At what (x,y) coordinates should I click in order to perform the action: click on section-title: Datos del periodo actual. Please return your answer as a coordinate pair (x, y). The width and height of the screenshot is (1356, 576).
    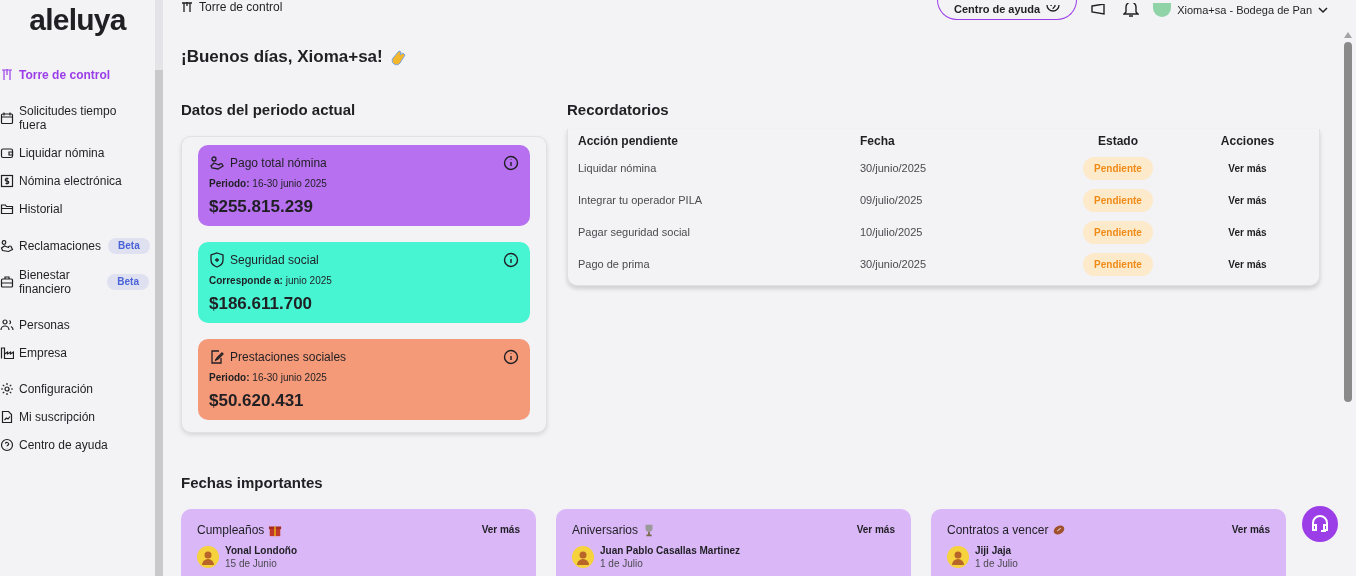
    Looking at the image, I should click on (269, 109).